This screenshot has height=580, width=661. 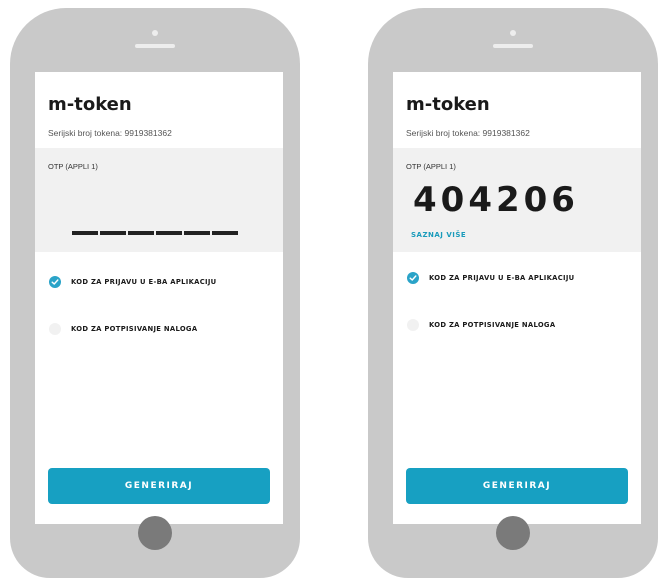 I want to click on otp-placeholder-dashes, so click(x=156, y=229).